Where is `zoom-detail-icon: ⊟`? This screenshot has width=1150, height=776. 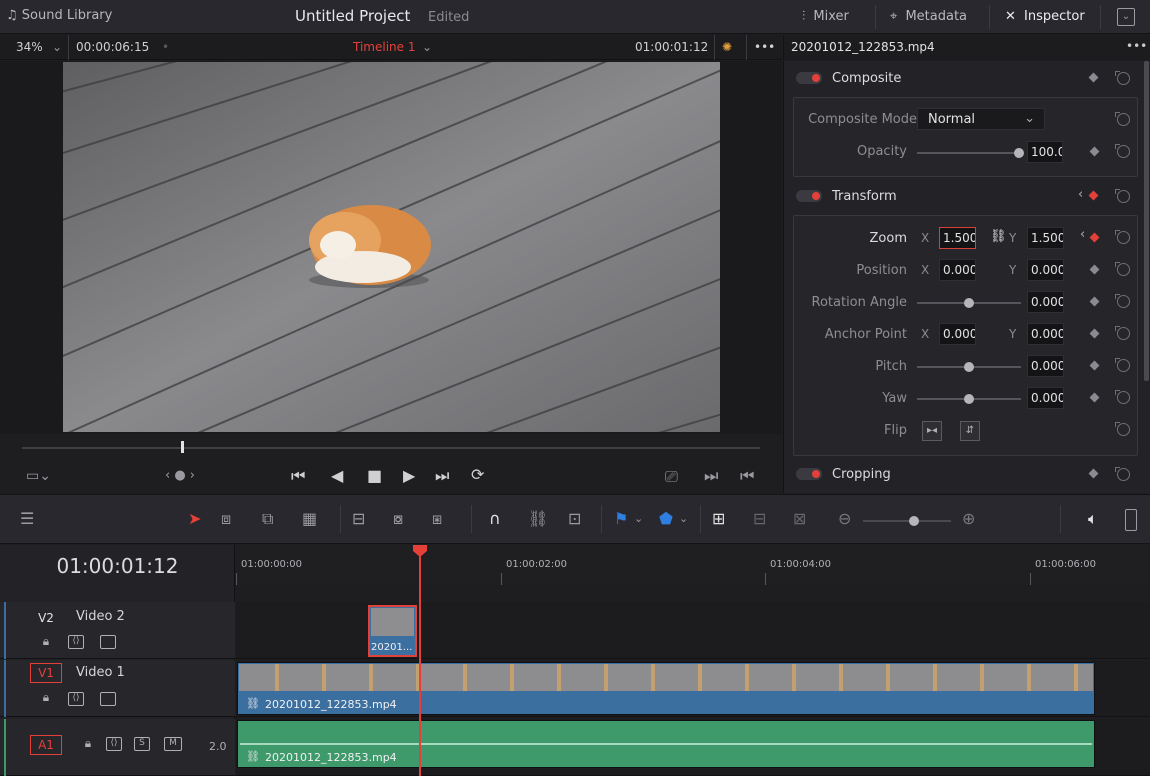 zoom-detail-icon: ⊟ is located at coordinates (759, 518).